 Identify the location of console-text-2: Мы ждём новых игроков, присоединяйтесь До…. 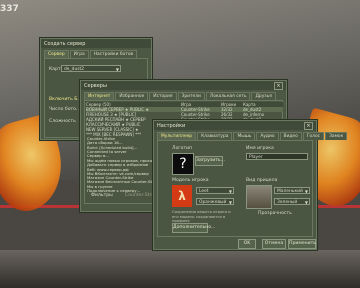
(131, 175).